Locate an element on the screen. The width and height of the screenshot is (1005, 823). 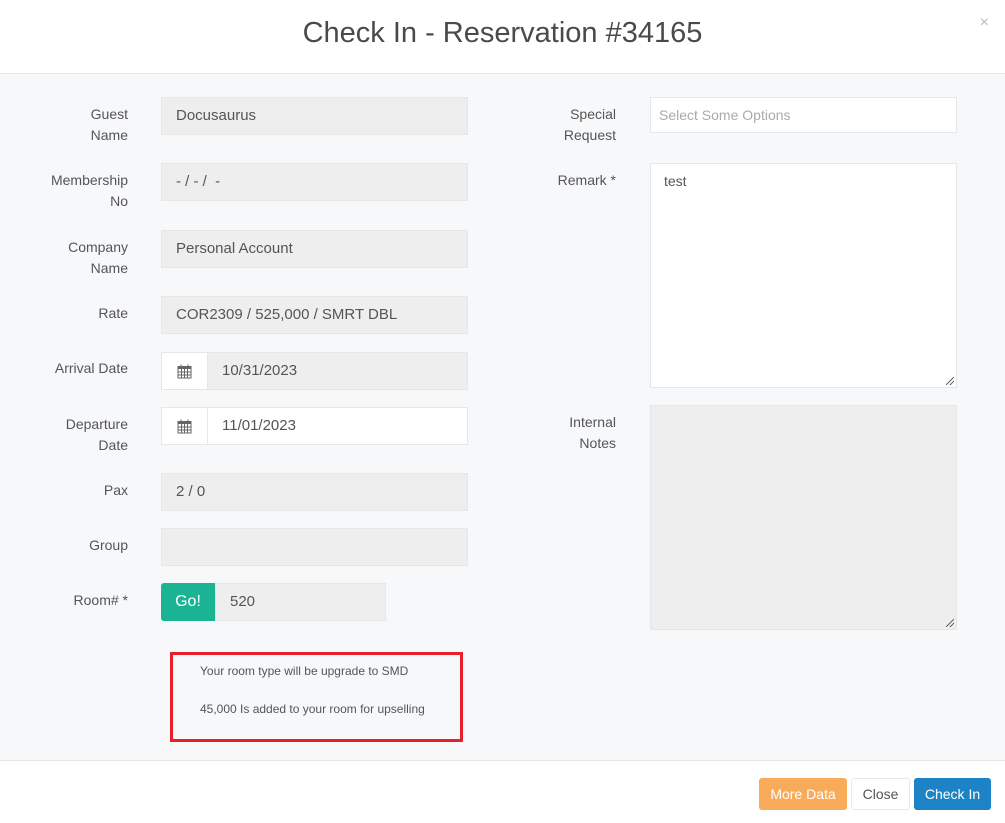
modal-title: Check In - Reservation #34165 is located at coordinates (502, 33).